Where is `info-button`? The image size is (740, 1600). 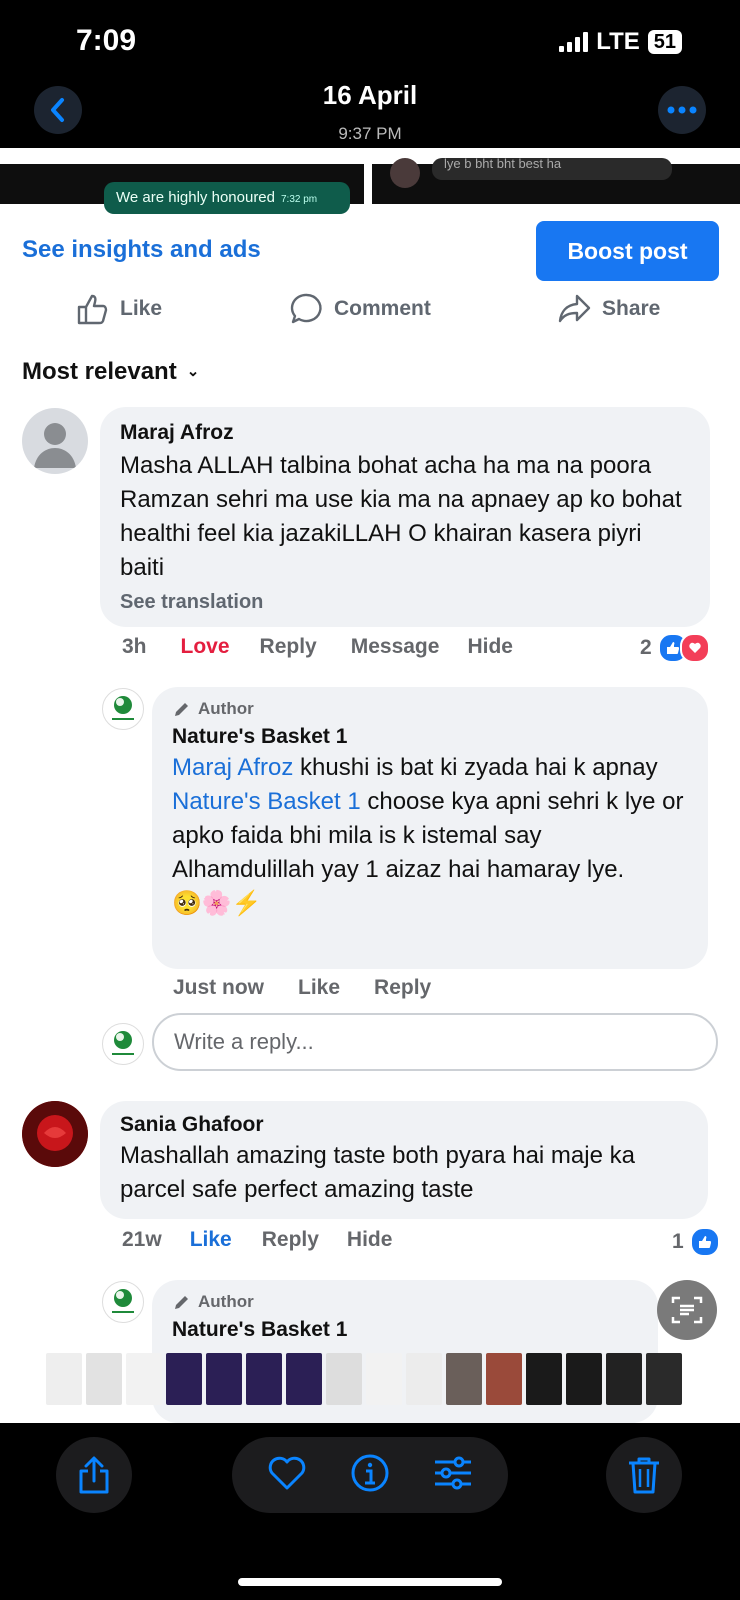
info-button is located at coordinates (370, 1475).